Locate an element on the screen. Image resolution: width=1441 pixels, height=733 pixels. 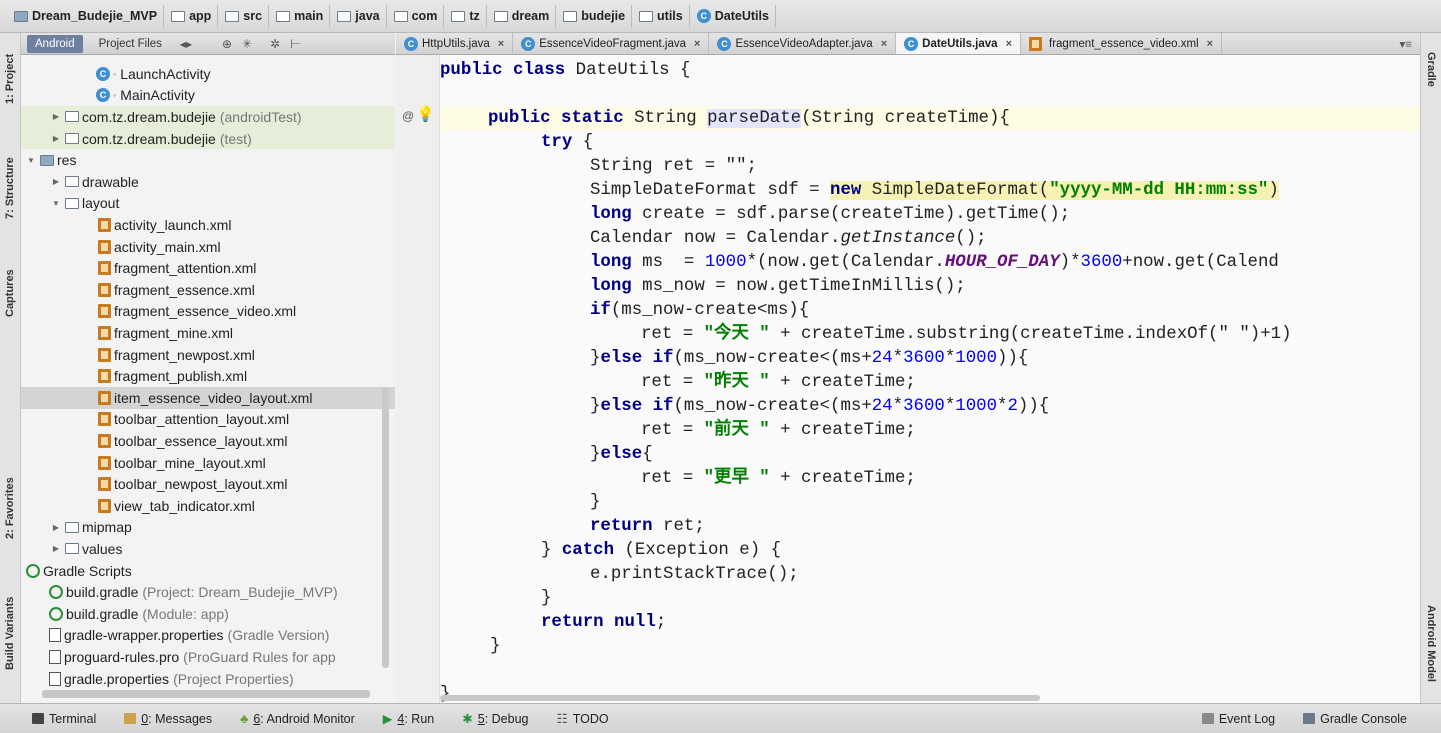
tree-item: toolbar_attention_layout.xml is located at coordinates (208, 420).